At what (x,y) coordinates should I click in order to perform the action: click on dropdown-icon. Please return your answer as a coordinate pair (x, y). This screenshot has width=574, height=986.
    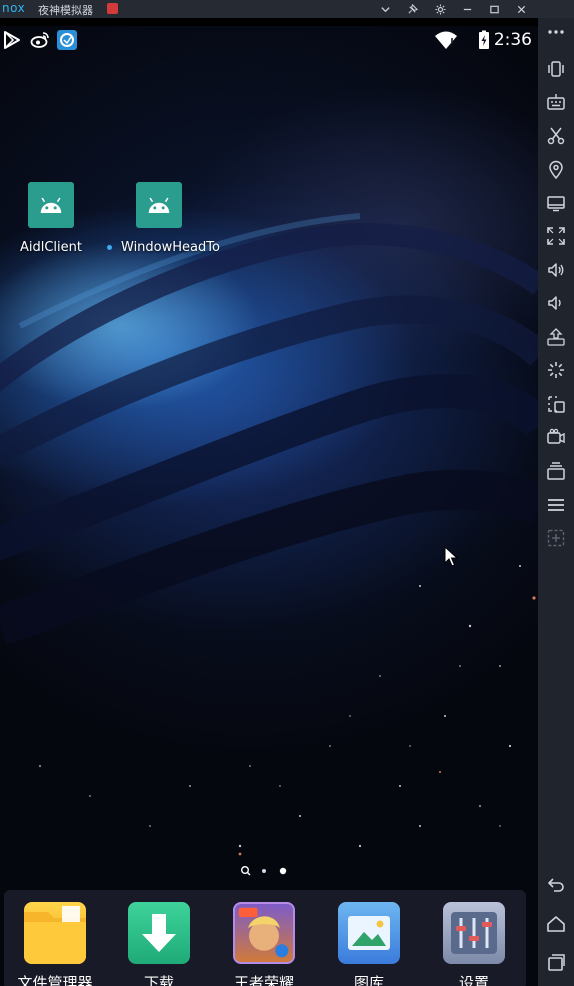
    Looking at the image, I should click on (385, 9).